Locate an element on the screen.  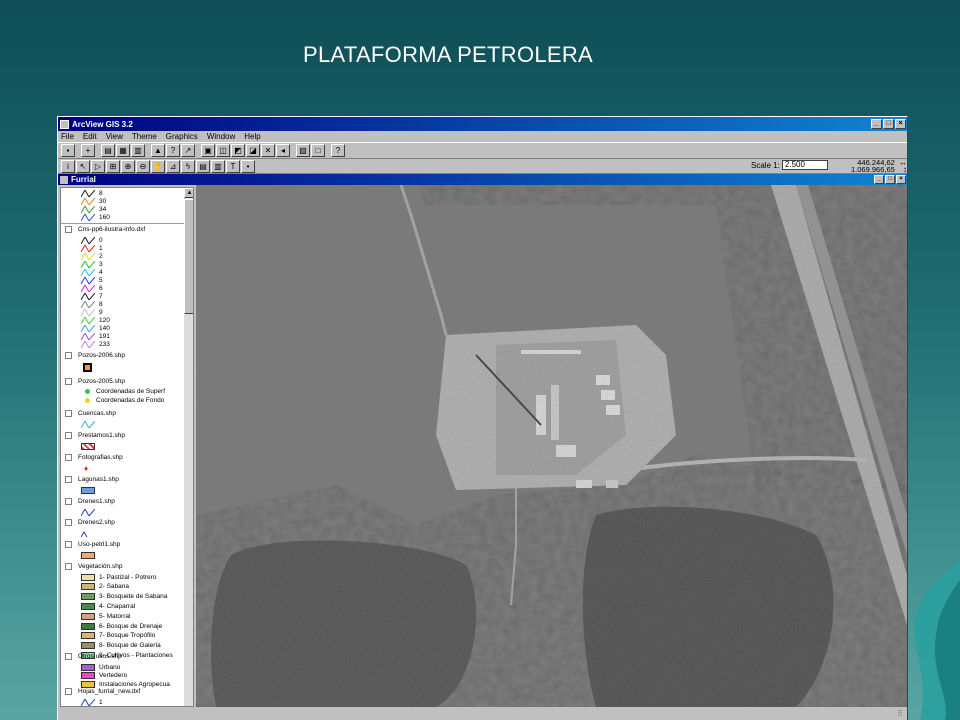
query-builder-icon: ↗ is located at coordinates (188, 150).